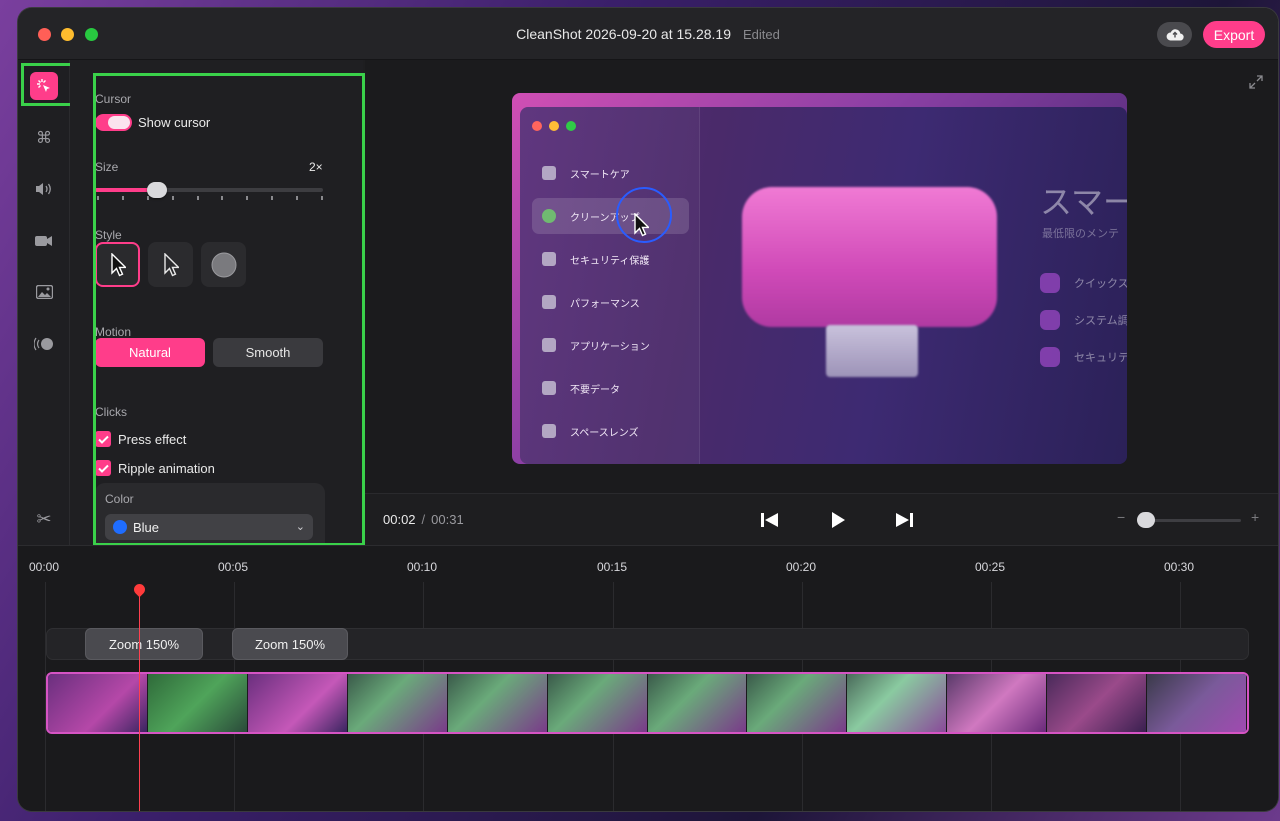 The width and height of the screenshot is (1280, 821). I want to click on preview-sidebar-label: セキュリティ保護, so click(610, 261).